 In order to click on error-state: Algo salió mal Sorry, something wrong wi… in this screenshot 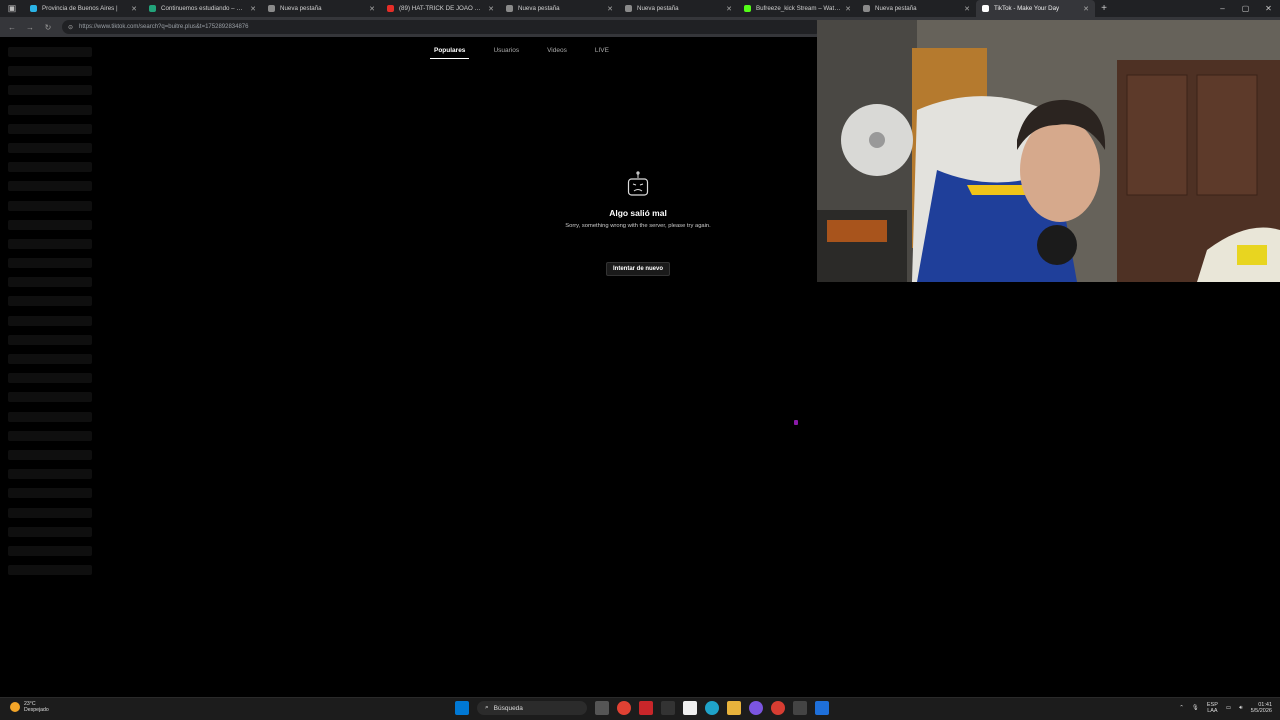, I will do `click(638, 223)`.